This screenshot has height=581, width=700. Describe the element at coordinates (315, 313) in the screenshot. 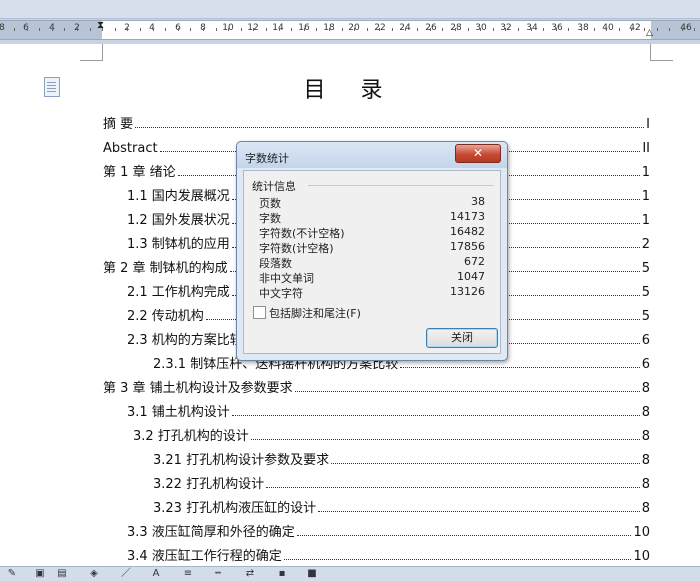

I see `footnotes-checkbox-label: 包括脚注和尾注(F)` at that location.